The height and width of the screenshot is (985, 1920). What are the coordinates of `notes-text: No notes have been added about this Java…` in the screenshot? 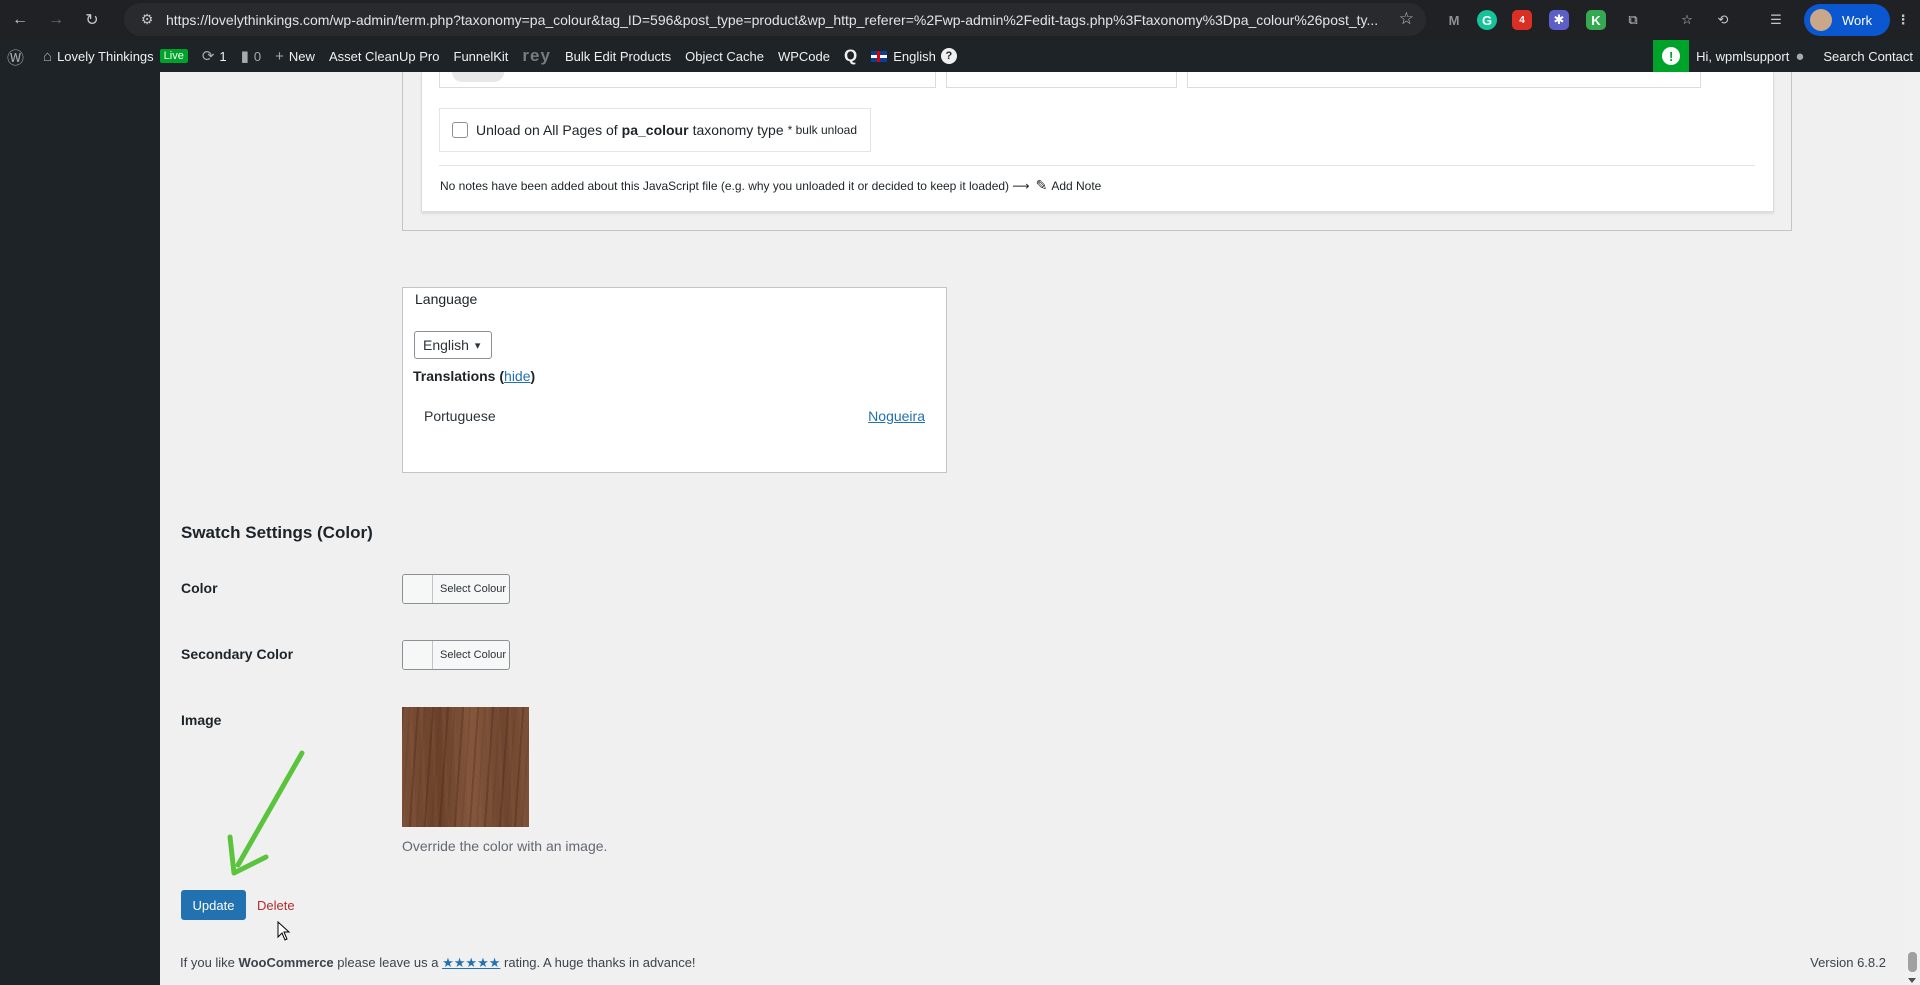 It's located at (735, 185).